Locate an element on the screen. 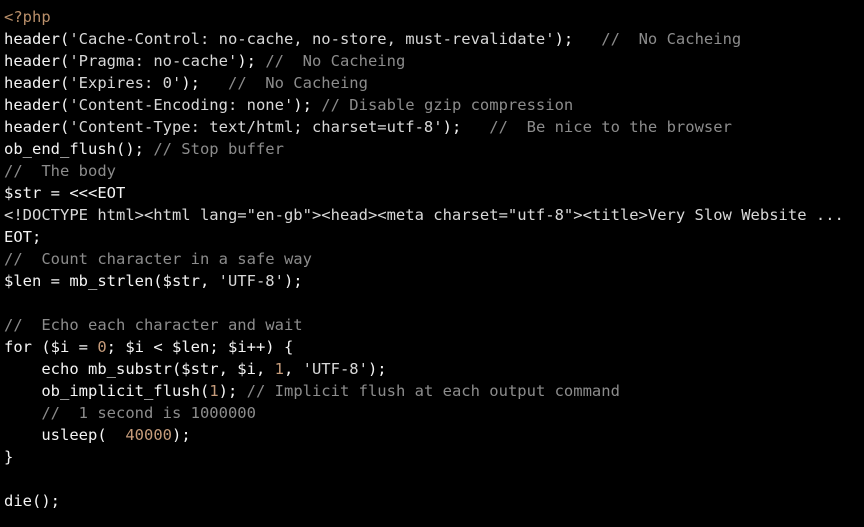 The width and height of the screenshot is (864, 527). code-segment-comment: // Count character in a safe way is located at coordinates (158, 259).